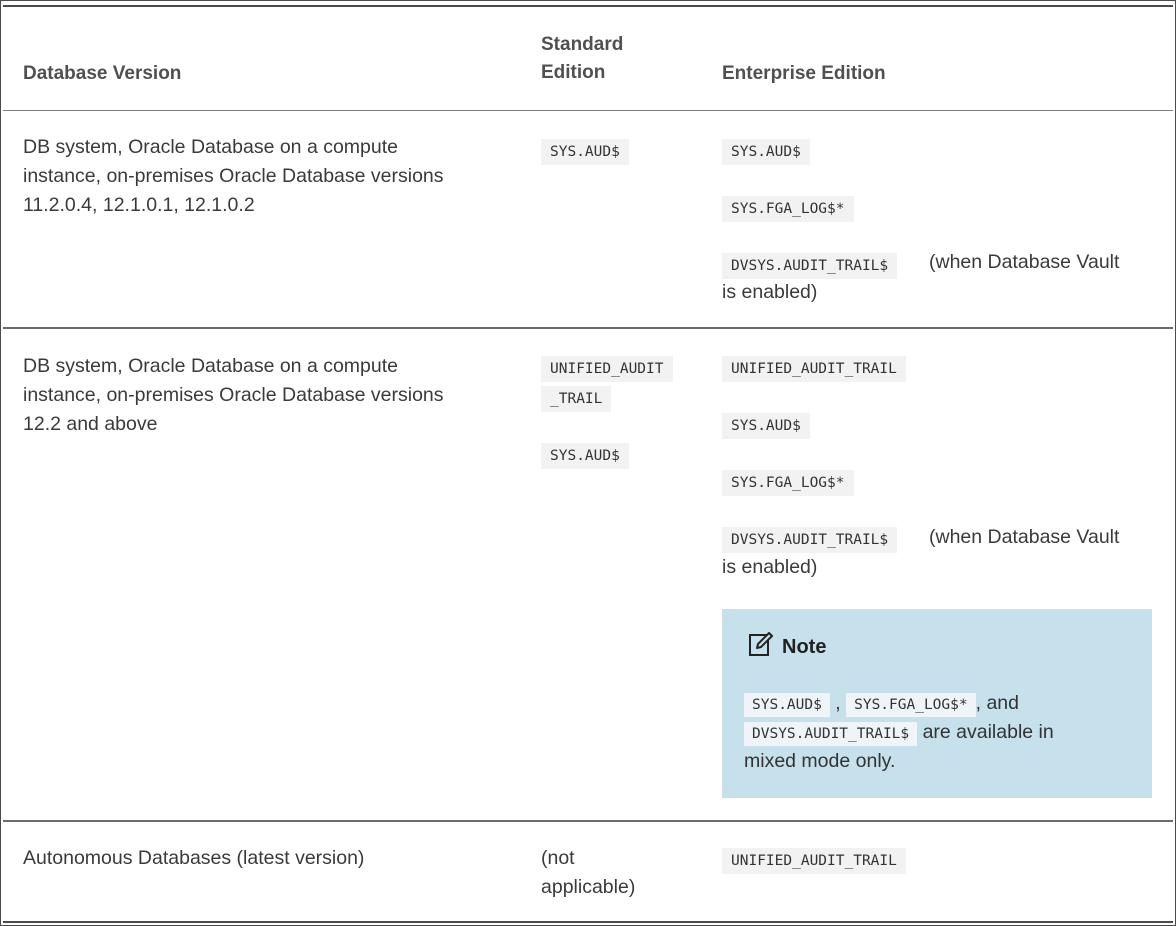 Image resolution: width=1176 pixels, height=926 pixels. I want to click on row3-standard: (not applicable), so click(588, 872).